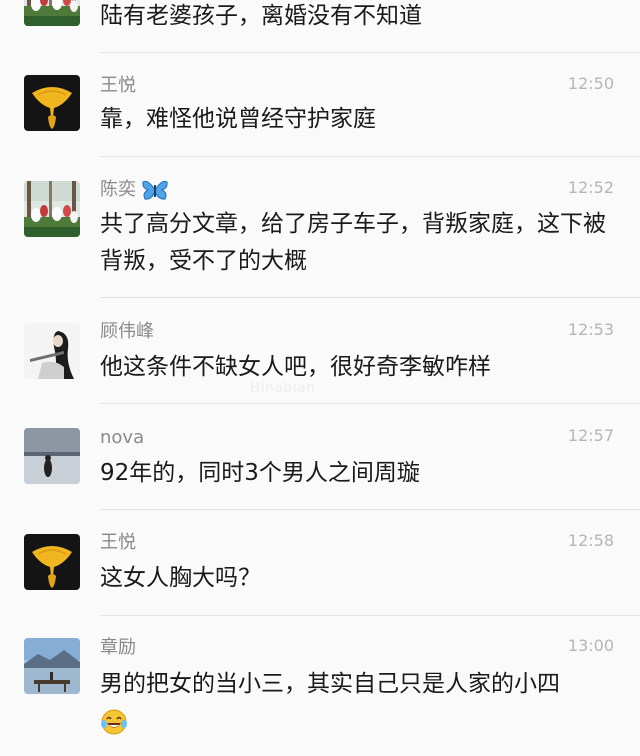  What do you see at coordinates (295, 367) in the screenshot?
I see `message-text: 他这条件不缺女人吧，很好奇李敏咋样` at bounding box center [295, 367].